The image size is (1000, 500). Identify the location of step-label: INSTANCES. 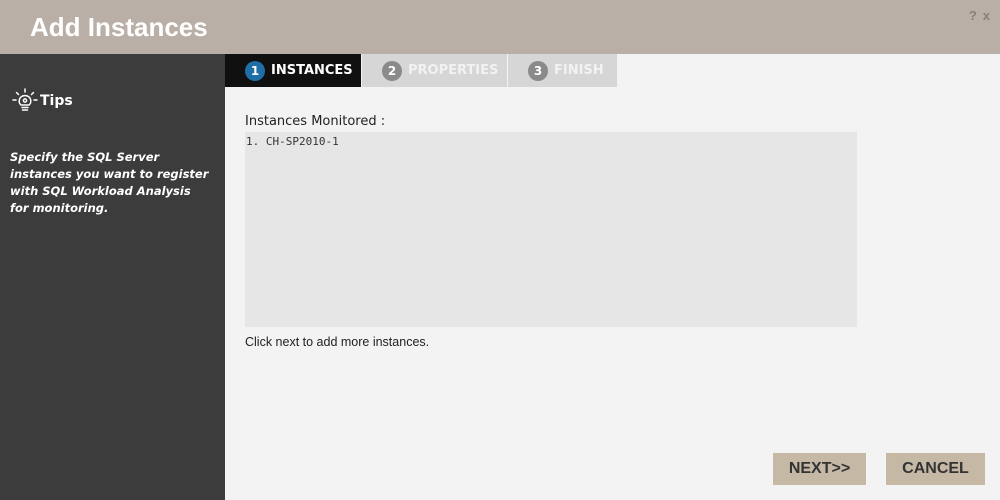
(312, 70).